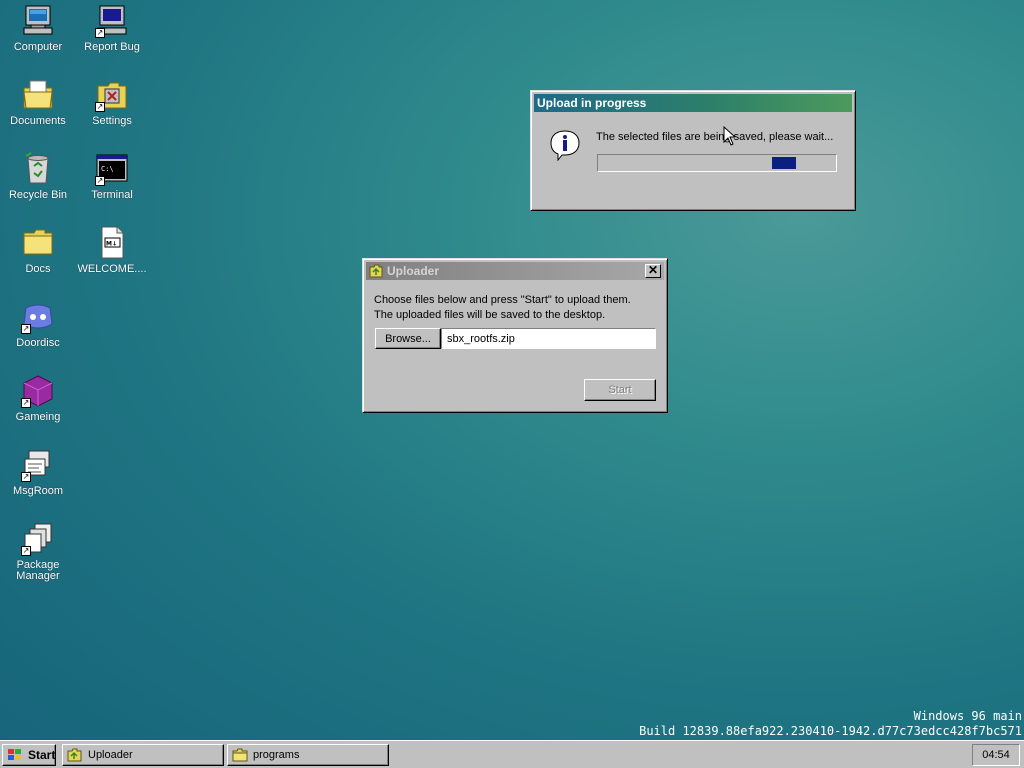  What do you see at coordinates (38, 169) in the screenshot?
I see `recycle-bin-icon` at bounding box center [38, 169].